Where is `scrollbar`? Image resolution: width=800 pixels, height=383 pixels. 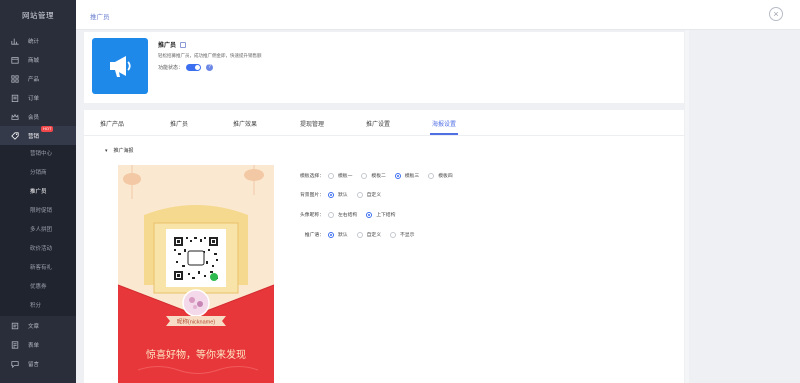
scrollbar is located at coordinates (687, 206).